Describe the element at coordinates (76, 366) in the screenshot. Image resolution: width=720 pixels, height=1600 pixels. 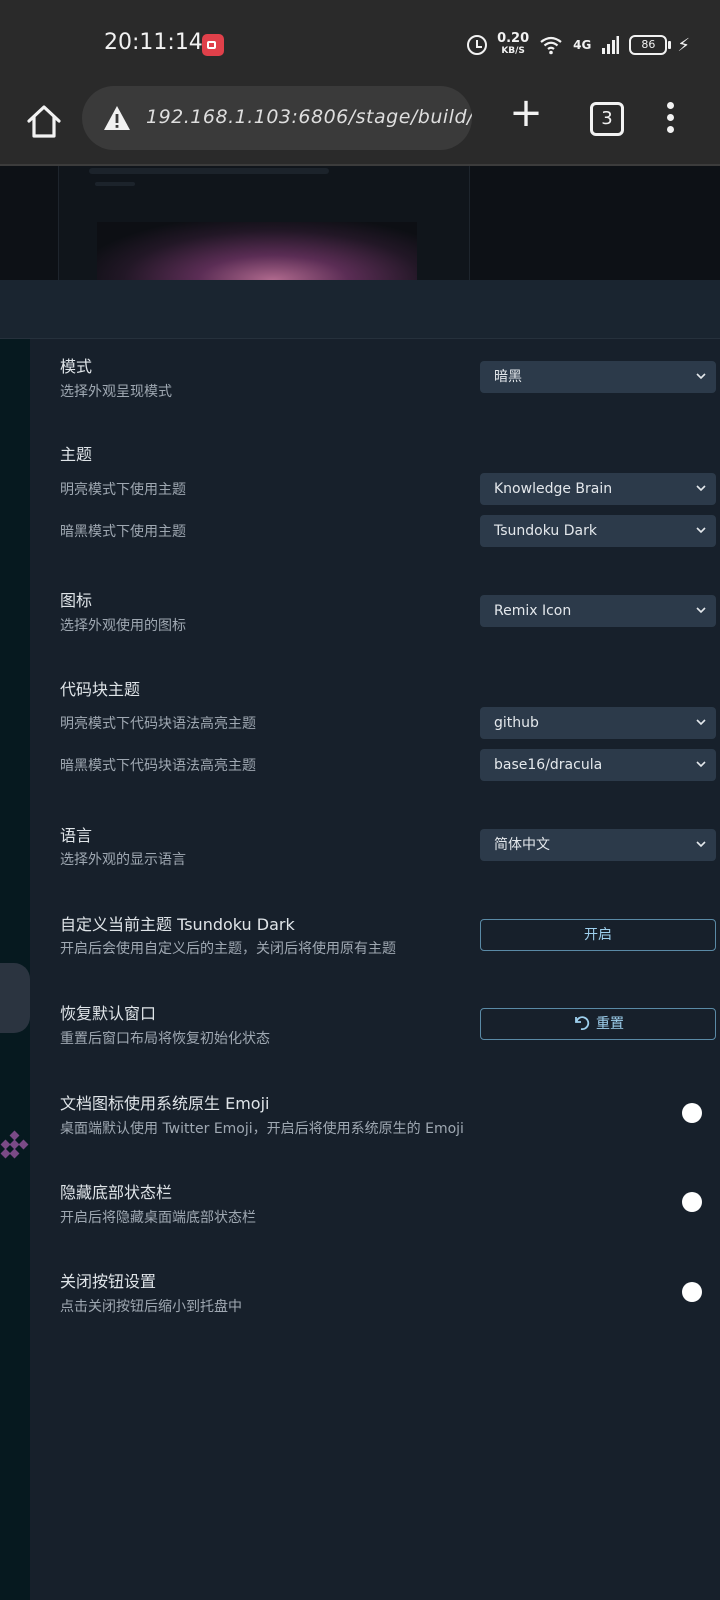
I see `mode-title: 模式` at that location.